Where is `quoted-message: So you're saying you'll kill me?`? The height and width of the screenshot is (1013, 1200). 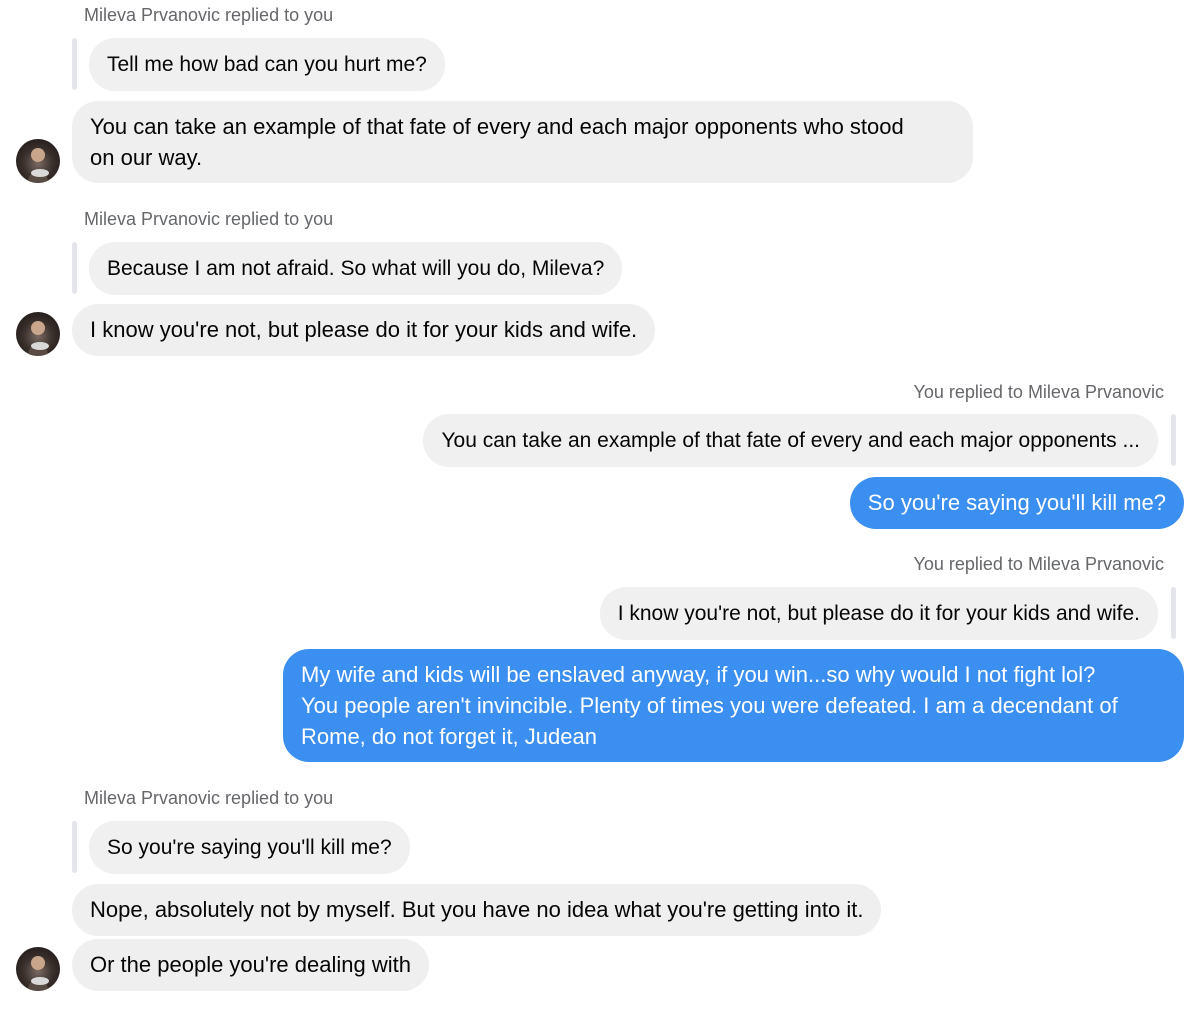 quoted-message: So you're saying you'll kill me? is located at coordinates (249, 847).